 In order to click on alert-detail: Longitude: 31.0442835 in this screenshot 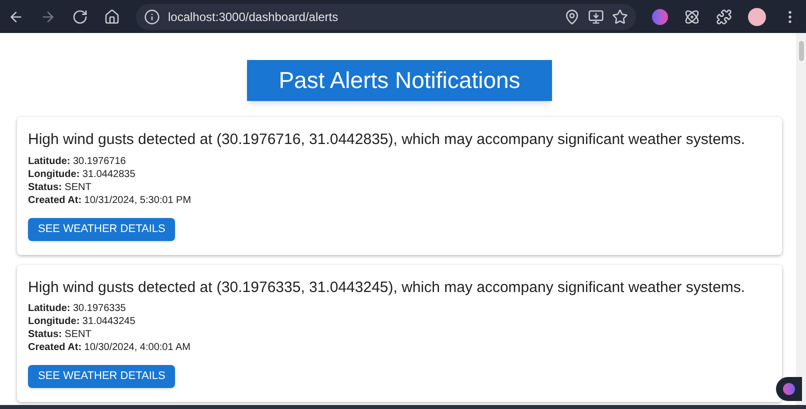, I will do `click(82, 174)`.